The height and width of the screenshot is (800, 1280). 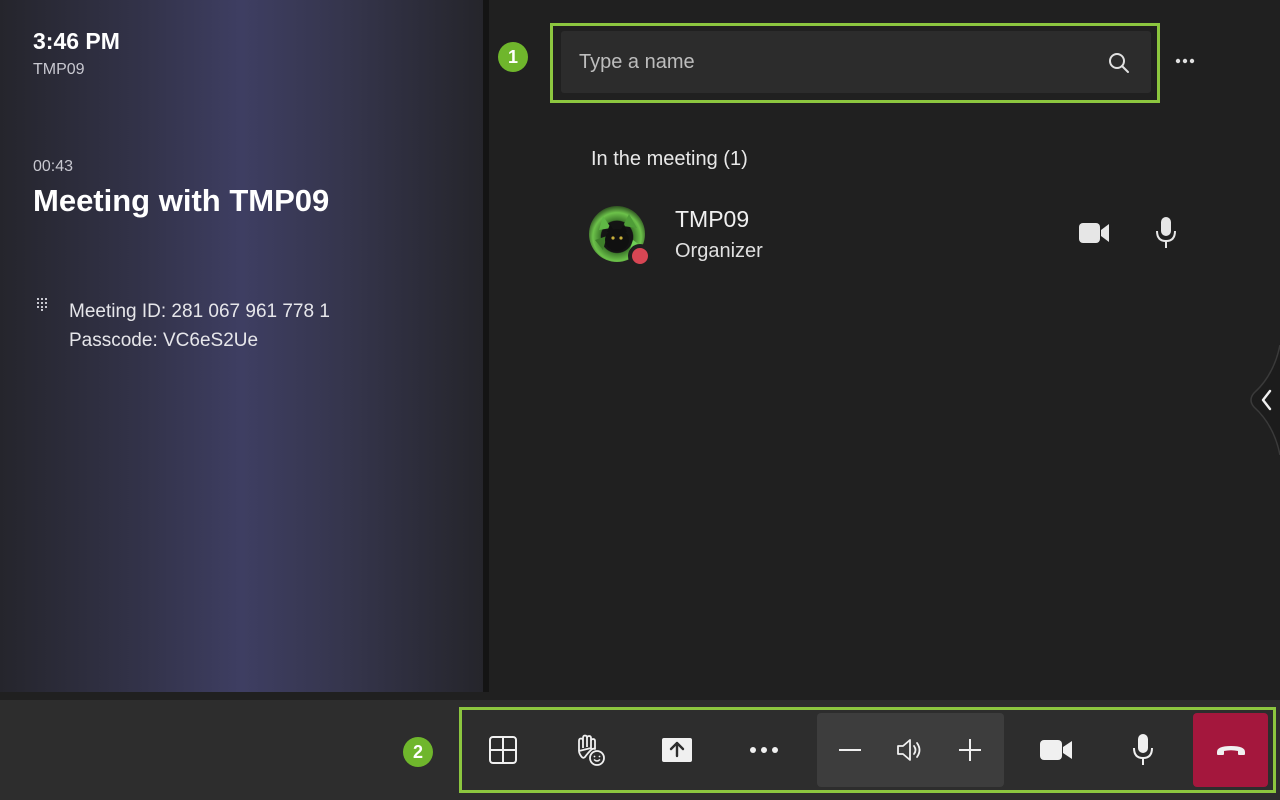 I want to click on speaker-button, so click(x=910, y=750).